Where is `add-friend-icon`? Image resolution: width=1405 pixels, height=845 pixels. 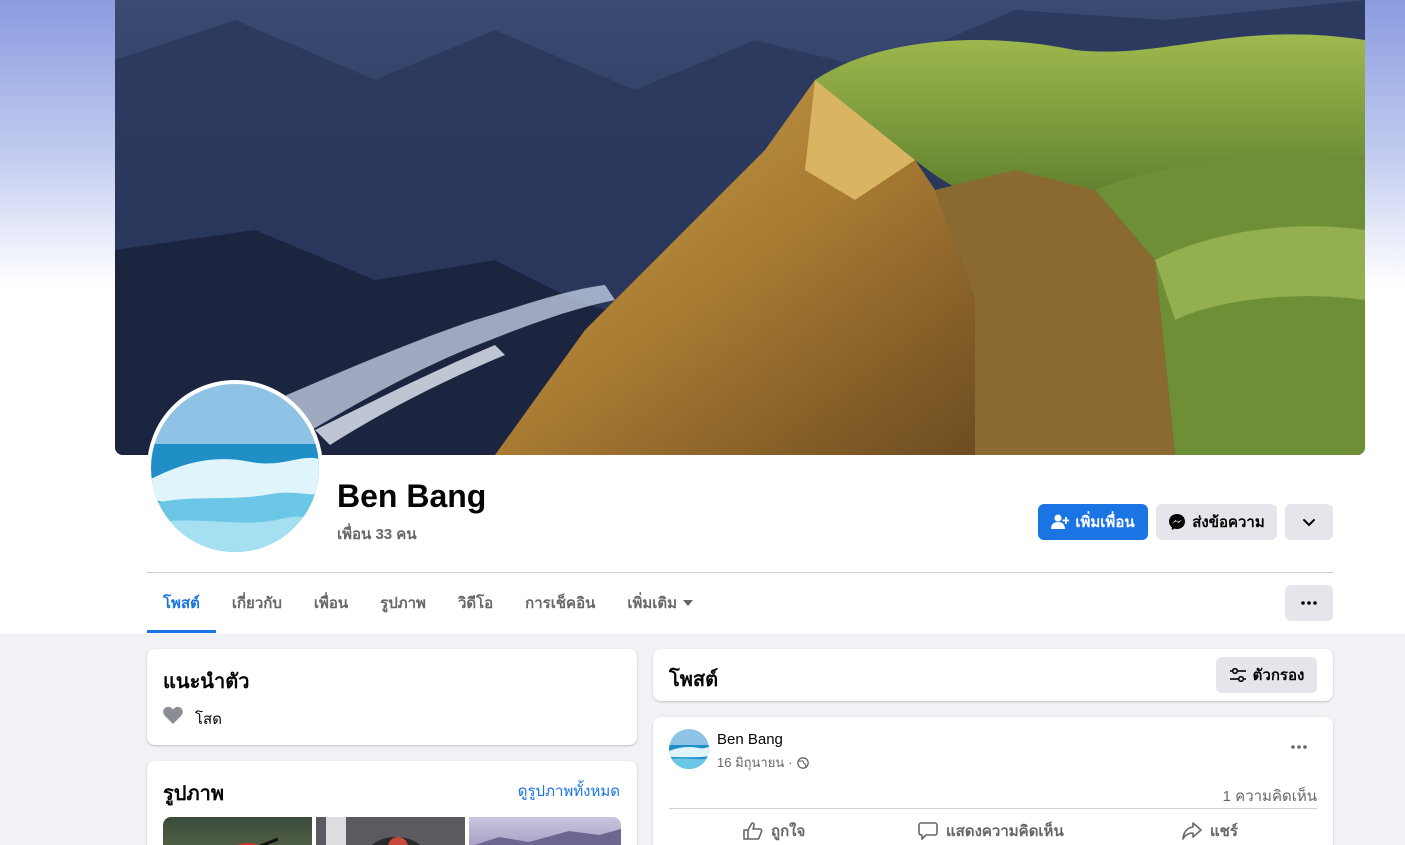 add-friend-icon is located at coordinates (1060, 521).